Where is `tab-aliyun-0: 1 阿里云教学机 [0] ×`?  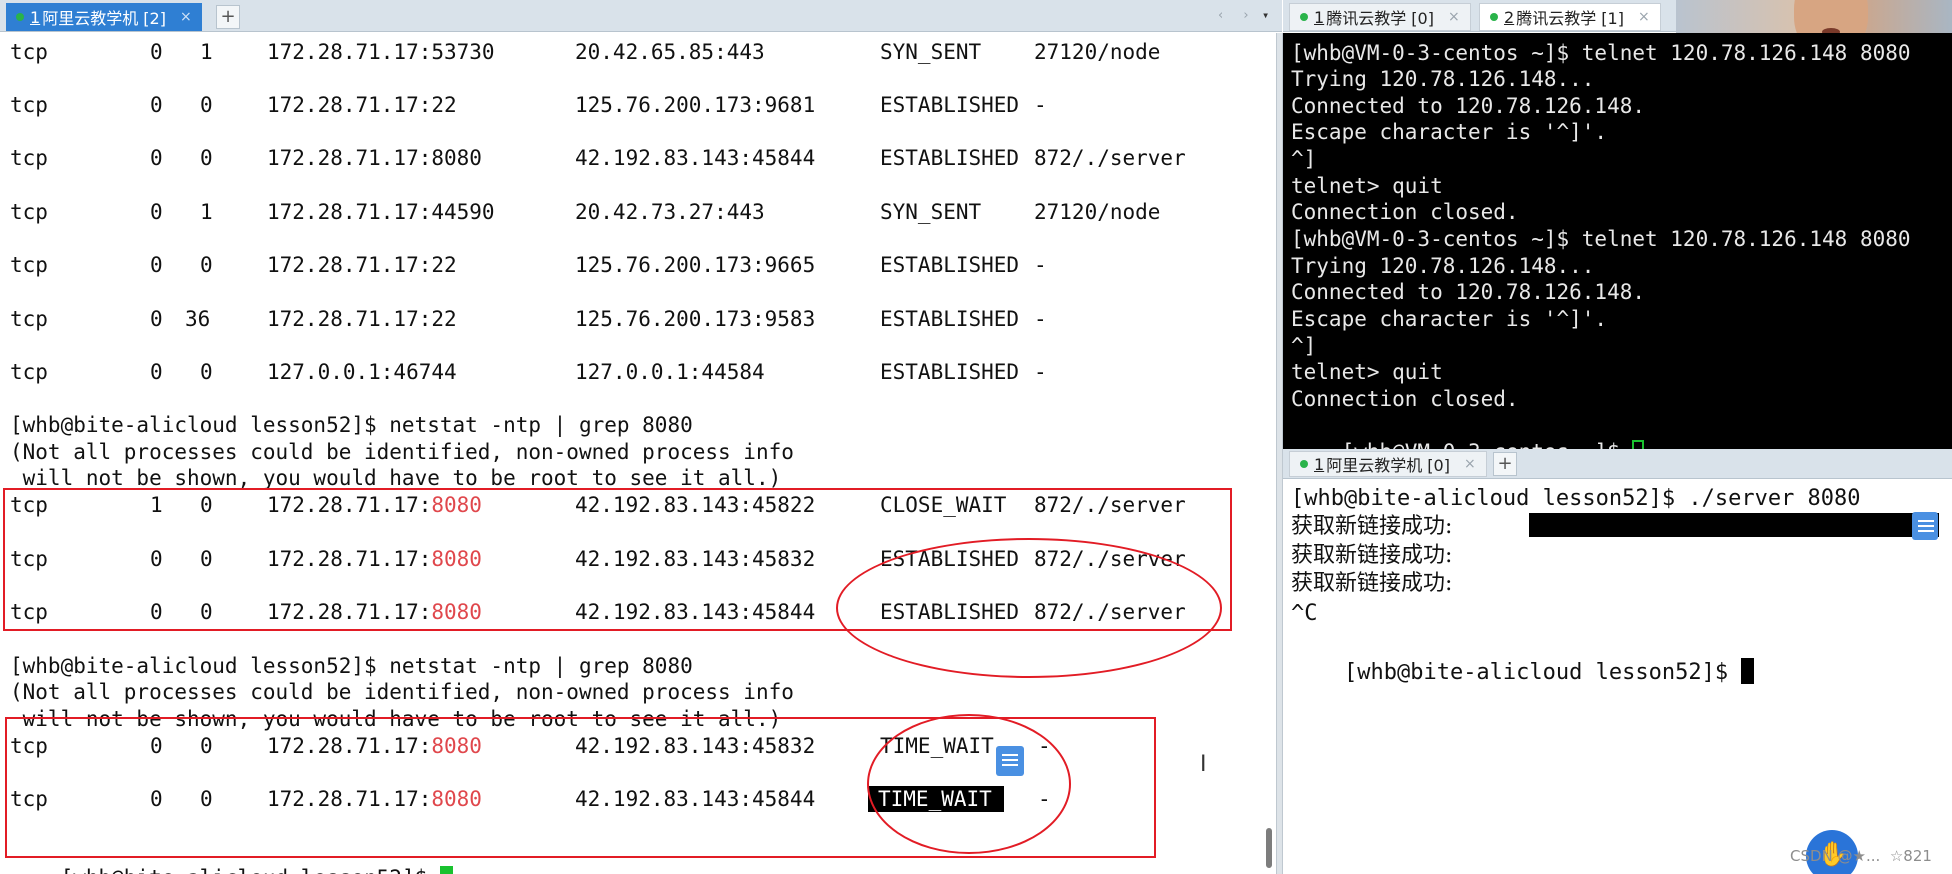
tab-aliyun-0: 1 阿里云教学机 [0] × is located at coordinates (1388, 464).